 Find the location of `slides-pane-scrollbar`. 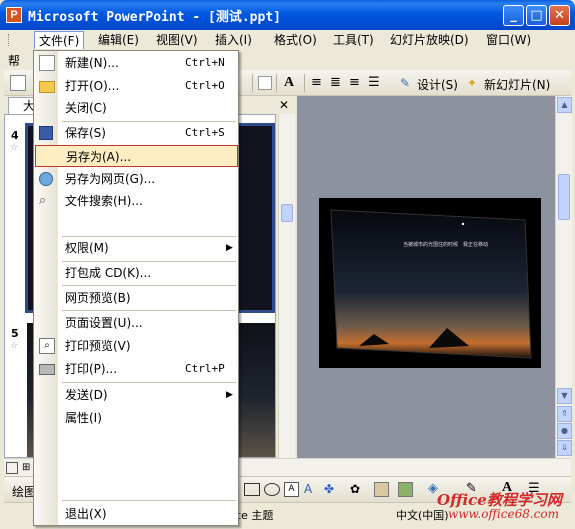

slides-pane-scrollbar is located at coordinates (286, 286).